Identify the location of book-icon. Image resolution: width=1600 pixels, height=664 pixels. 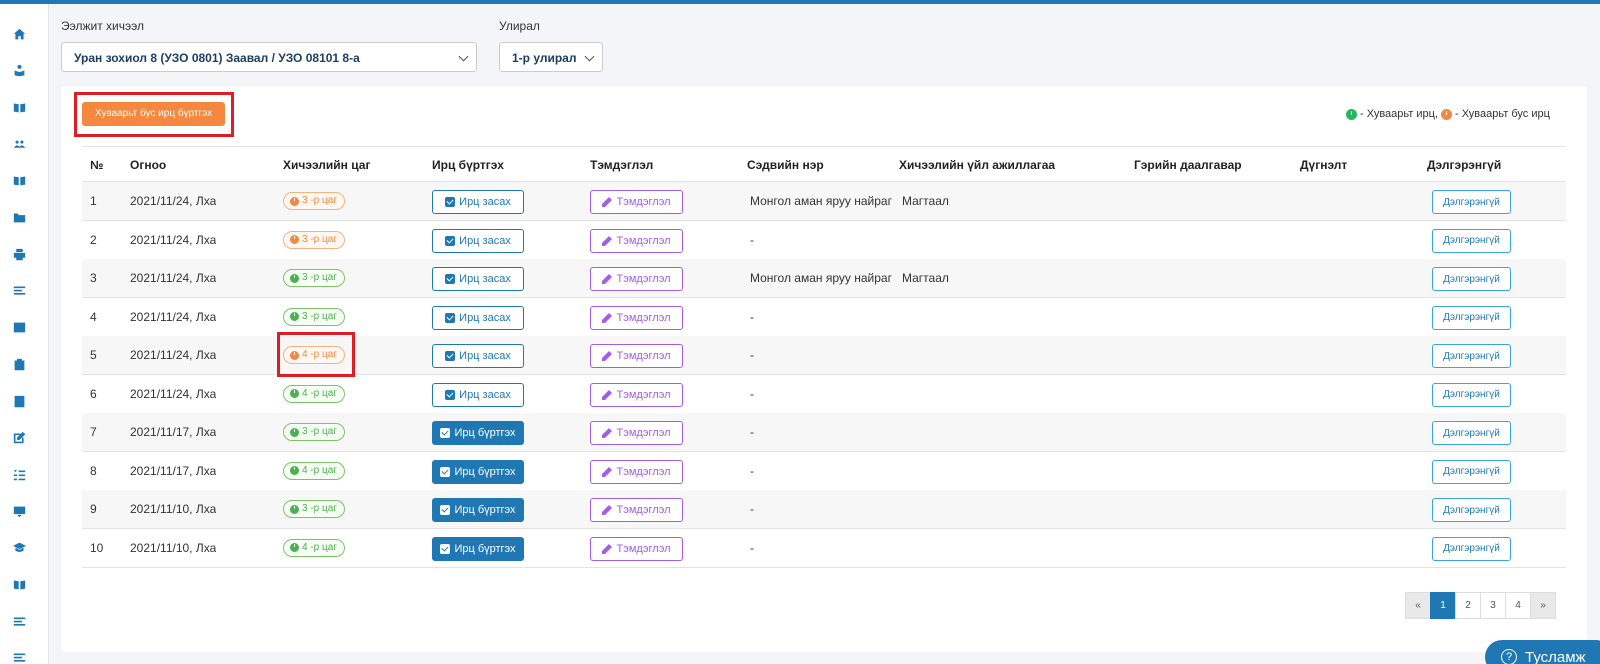
(19, 107).